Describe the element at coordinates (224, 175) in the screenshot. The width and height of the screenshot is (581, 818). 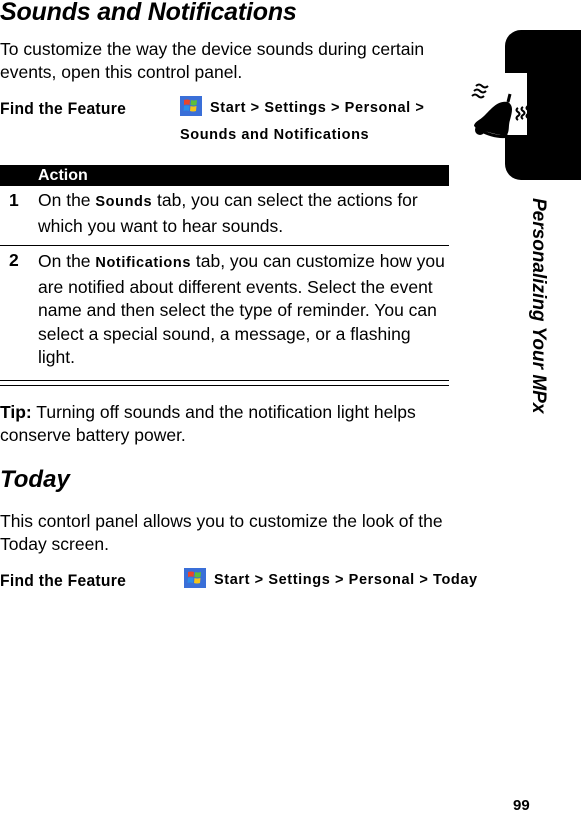
I see `table-header: Action` at that location.